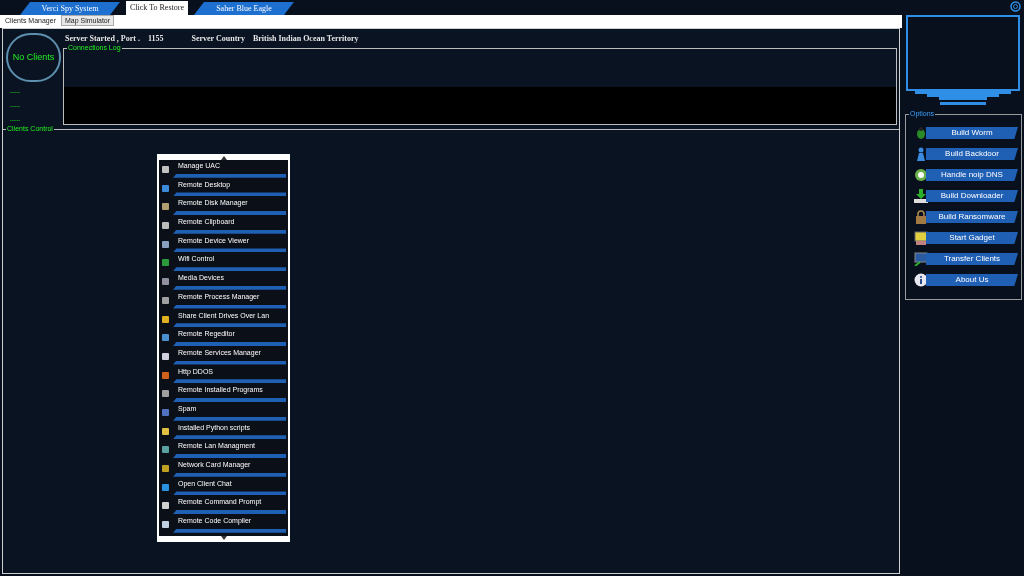  Describe the element at coordinates (1015, 6) in the screenshot. I see `settings-icon` at that location.